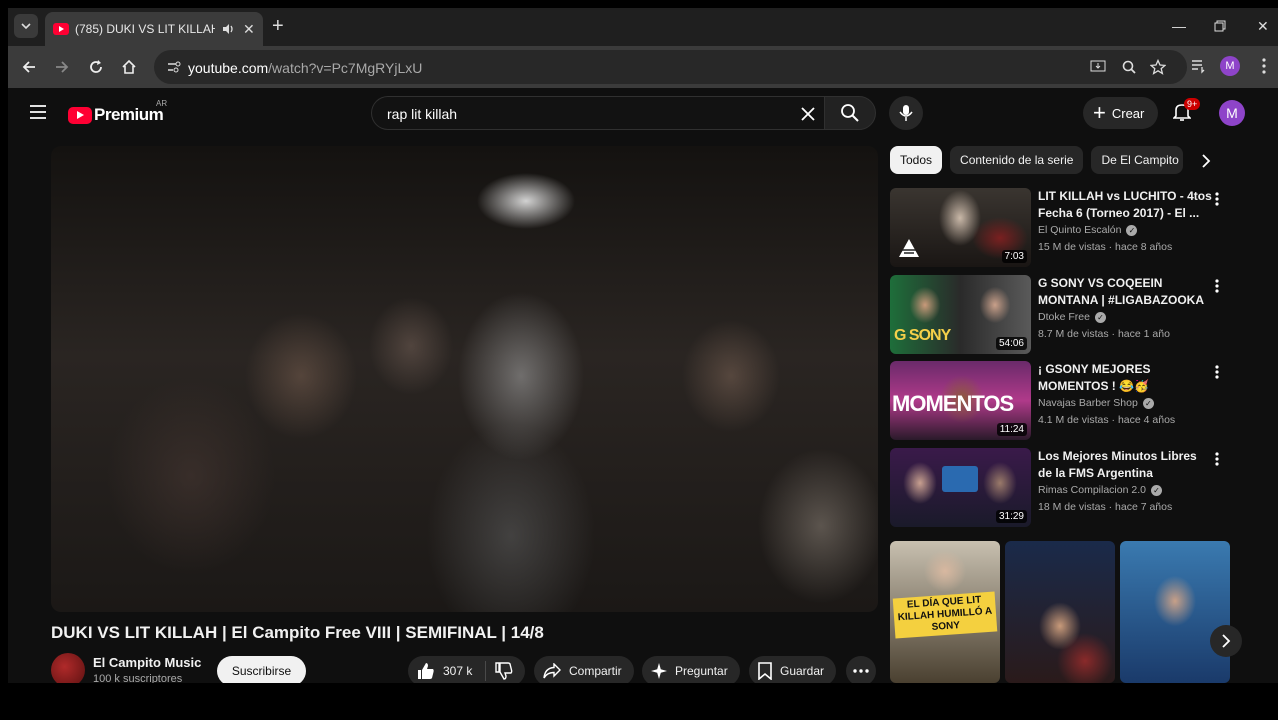 The image size is (1278, 720). Describe the element at coordinates (670, 67) in the screenshot. I see `address-bar: youtube.com/watch?v=Pc7MgRYjLxU` at that location.